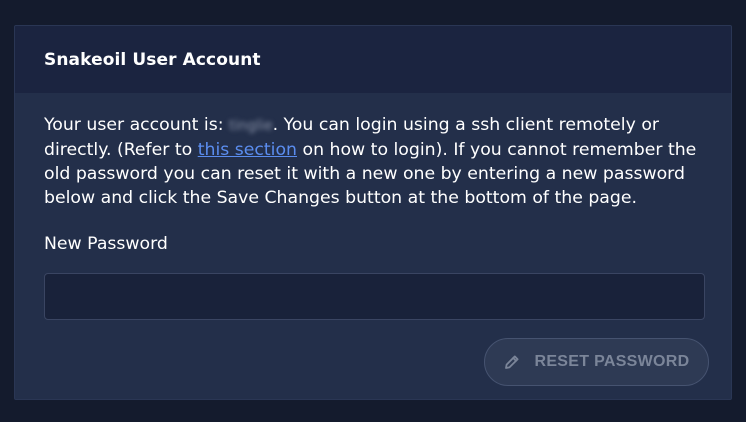 The image size is (746, 422). I want to click on new-password-label: New Password, so click(106, 244).